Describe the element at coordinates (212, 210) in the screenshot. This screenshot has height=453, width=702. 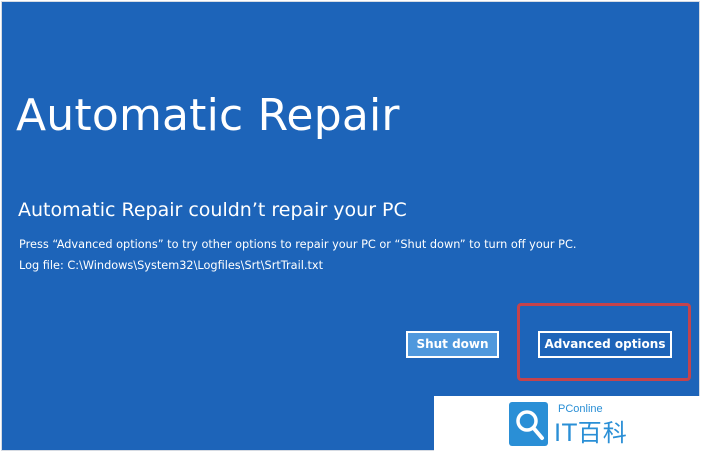
I see `error-heading: Automatic Repair couldn’t repair your PC` at that location.